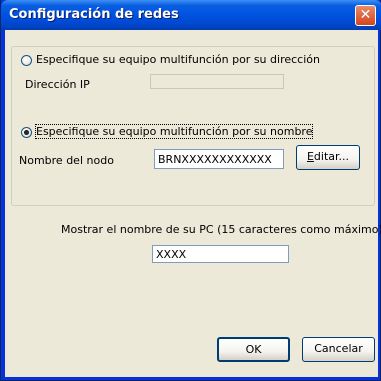  I want to click on ip-address-field, so click(217, 81).